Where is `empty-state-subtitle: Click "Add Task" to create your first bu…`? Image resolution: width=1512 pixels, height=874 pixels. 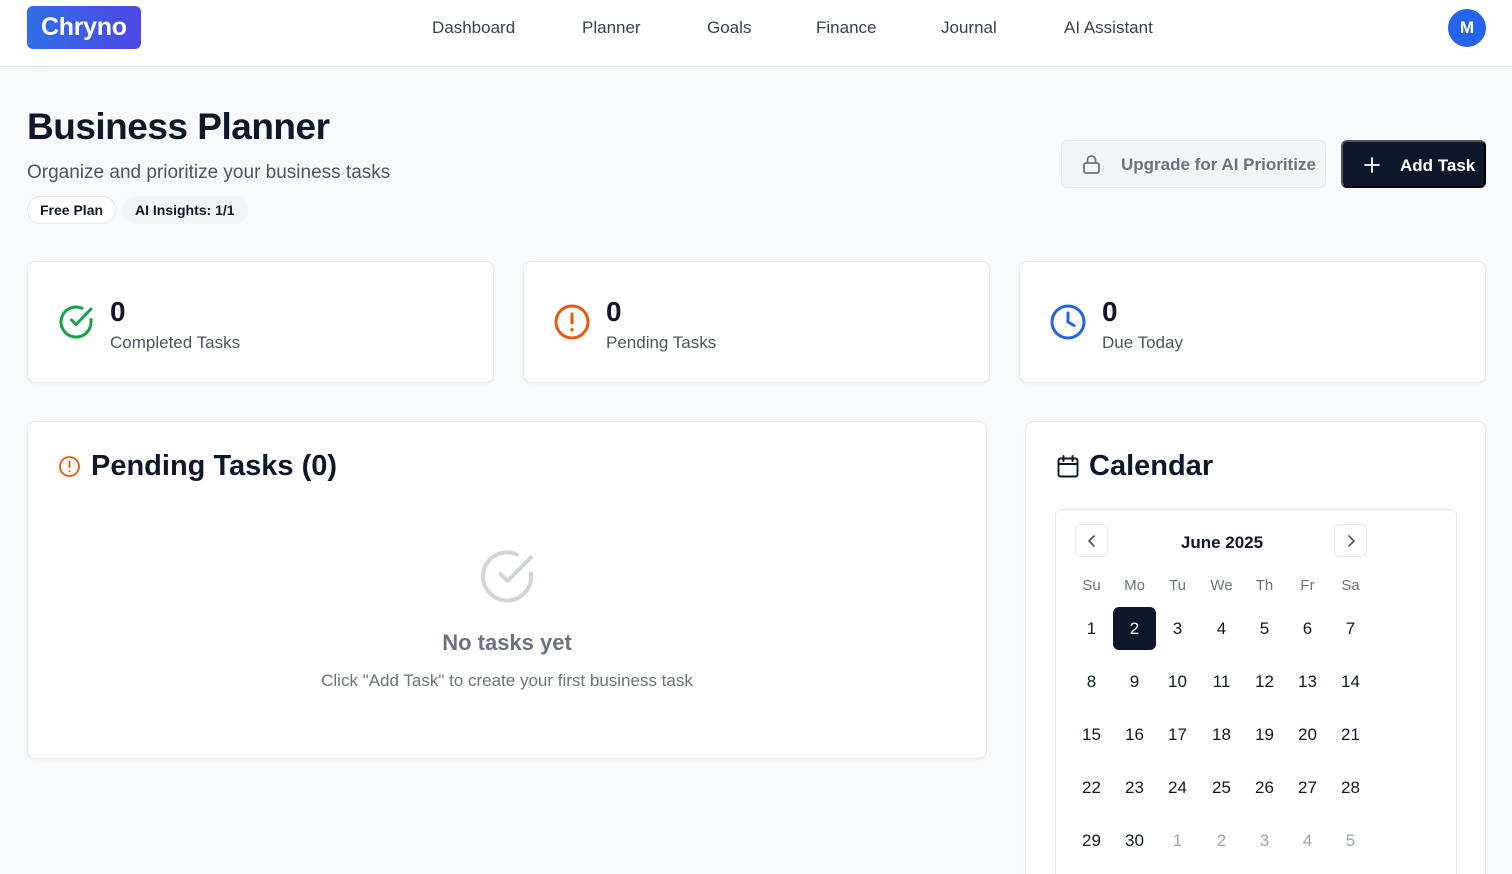 empty-state-subtitle: Click "Add Task" to create your first bu… is located at coordinates (507, 680).